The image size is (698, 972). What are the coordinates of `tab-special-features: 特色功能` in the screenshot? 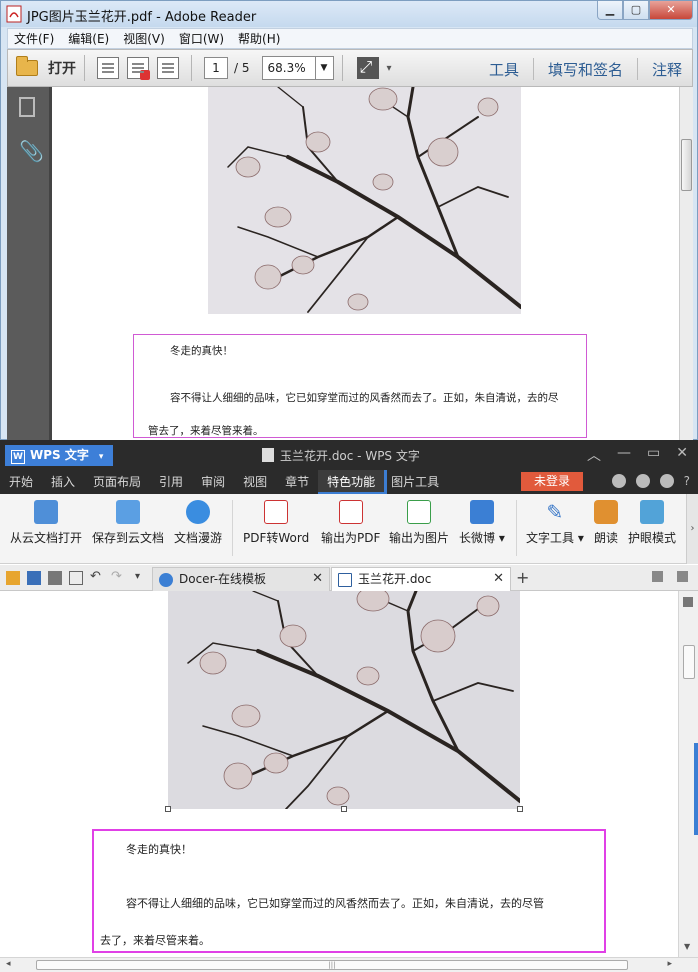 It's located at (351, 482).